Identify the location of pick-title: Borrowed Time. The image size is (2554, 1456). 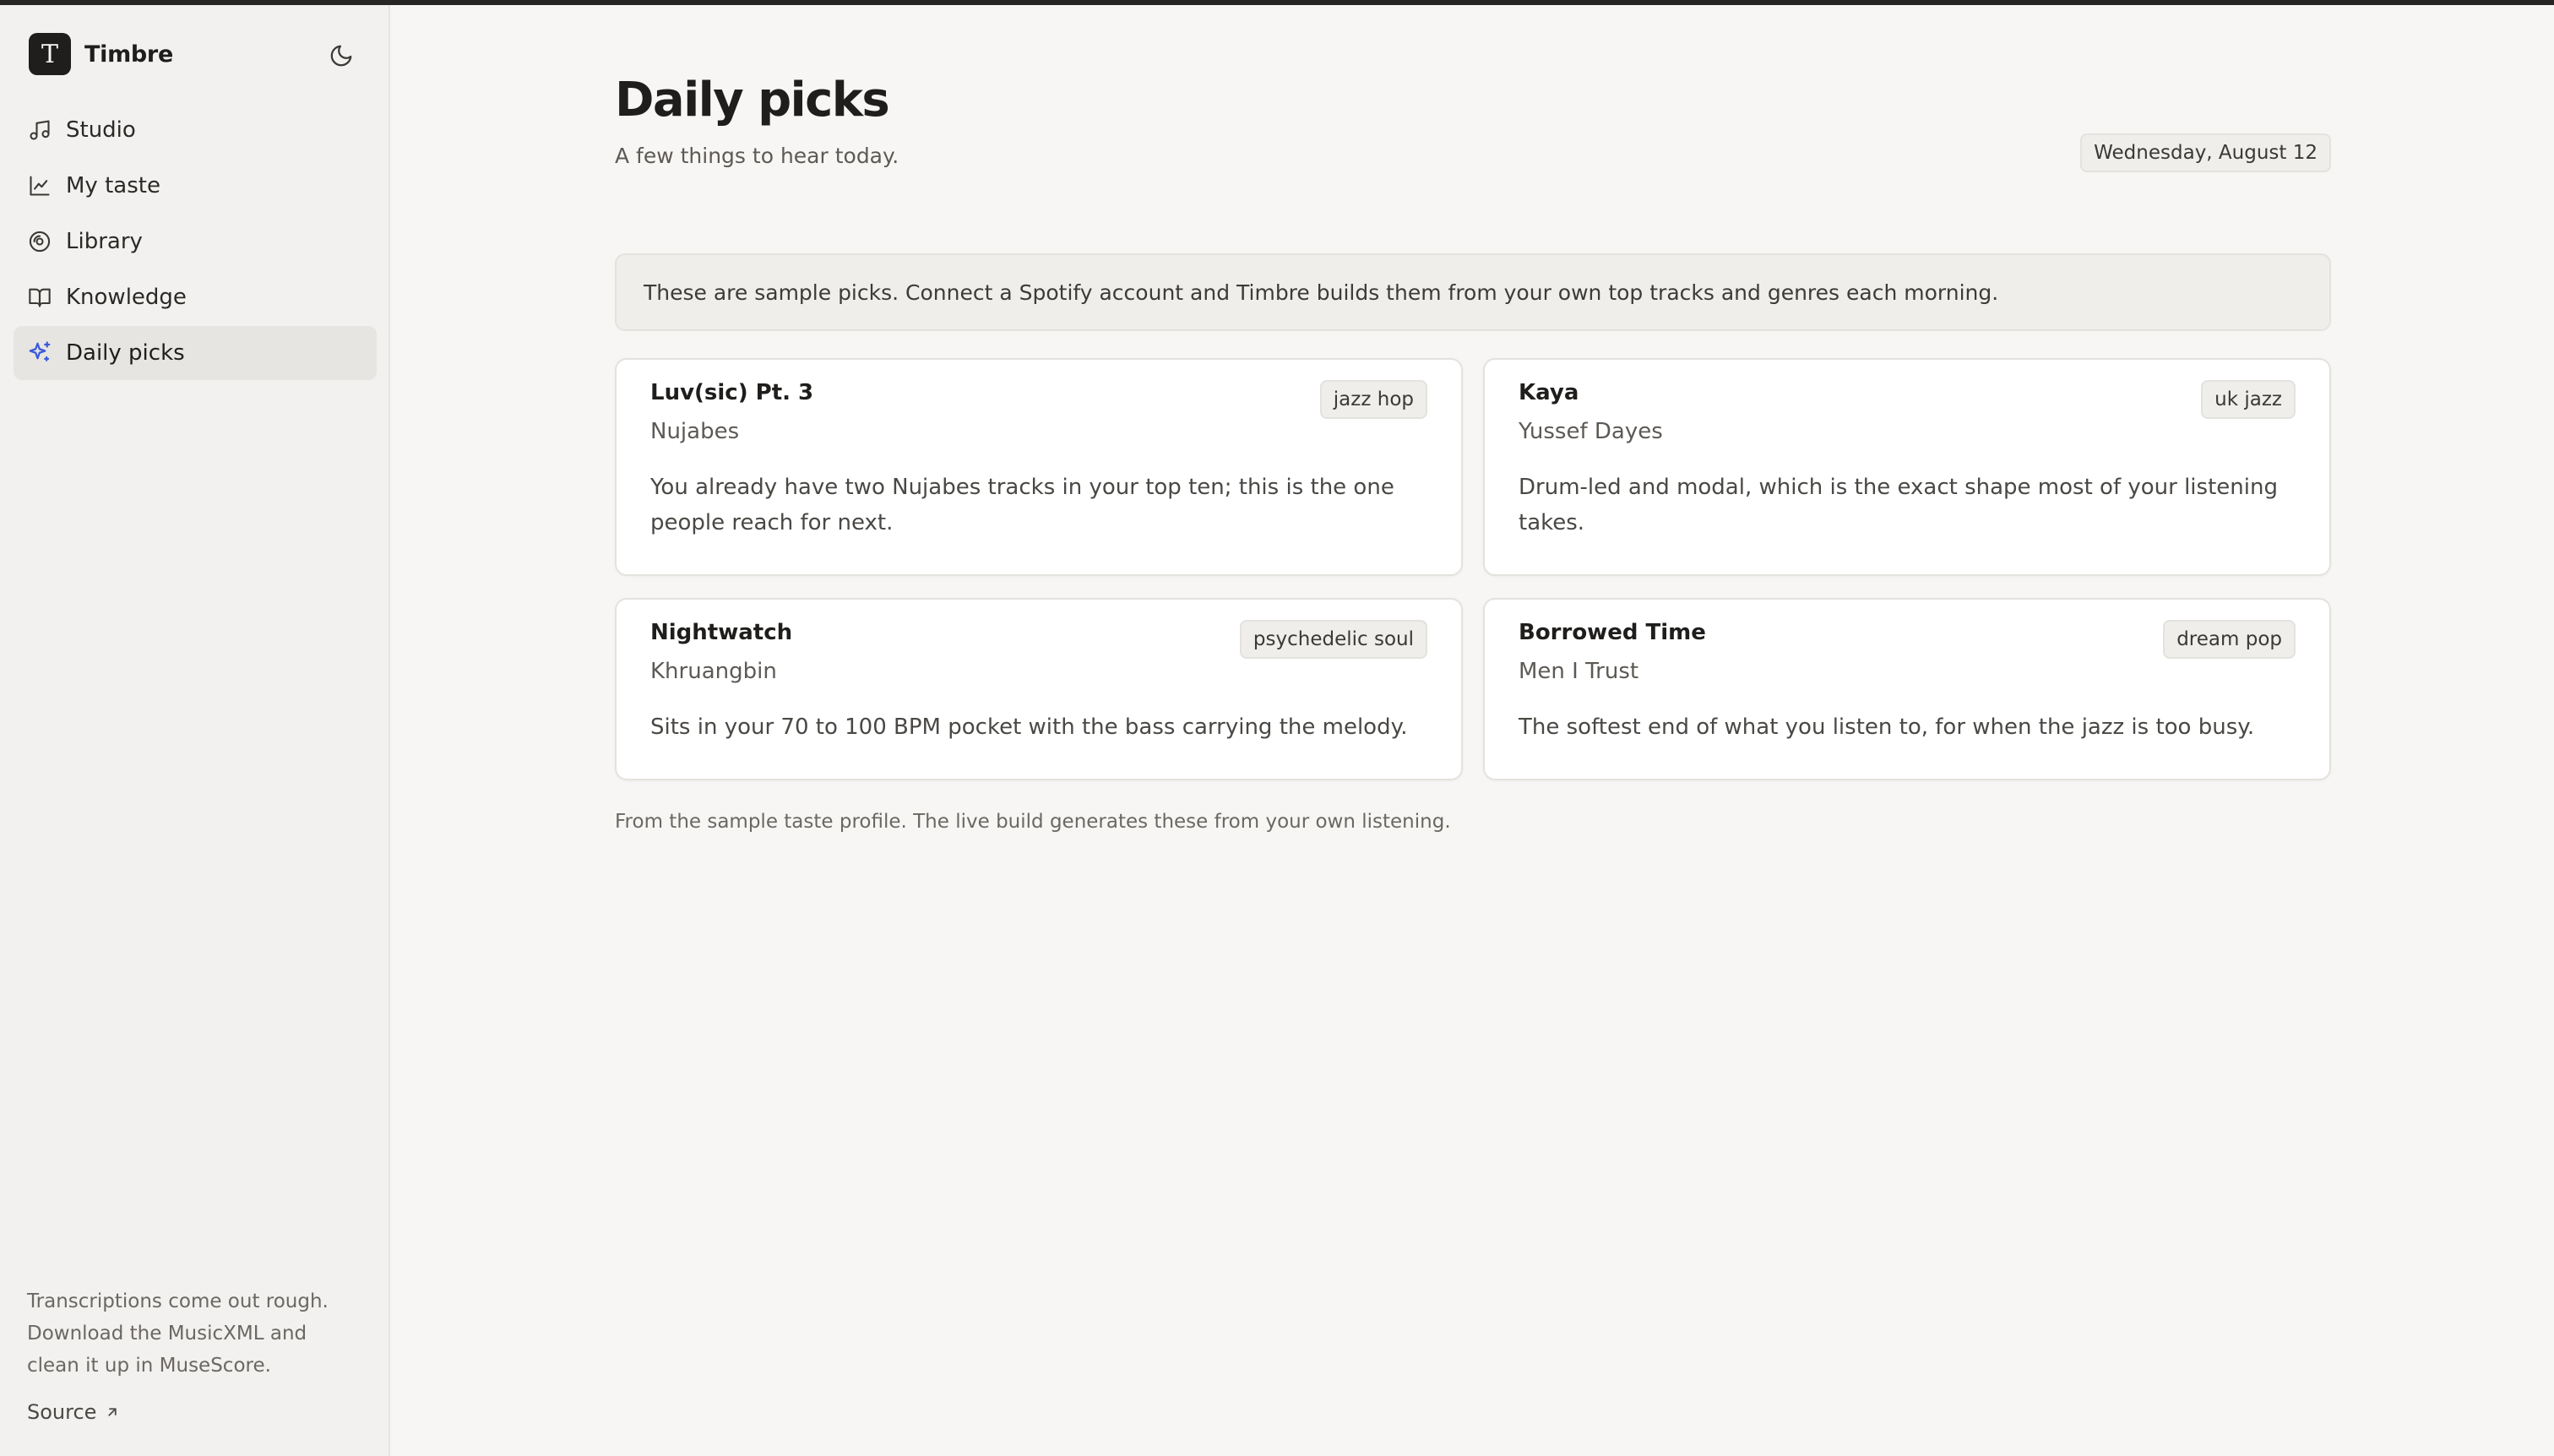
(1612, 632).